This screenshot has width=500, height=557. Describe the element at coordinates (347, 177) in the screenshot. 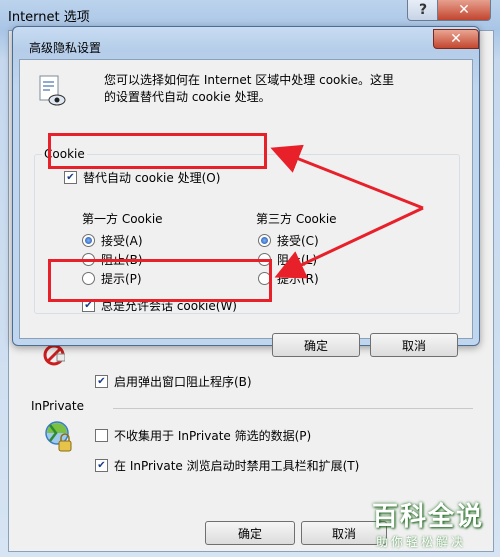

I see `arrow-to-override` at that location.